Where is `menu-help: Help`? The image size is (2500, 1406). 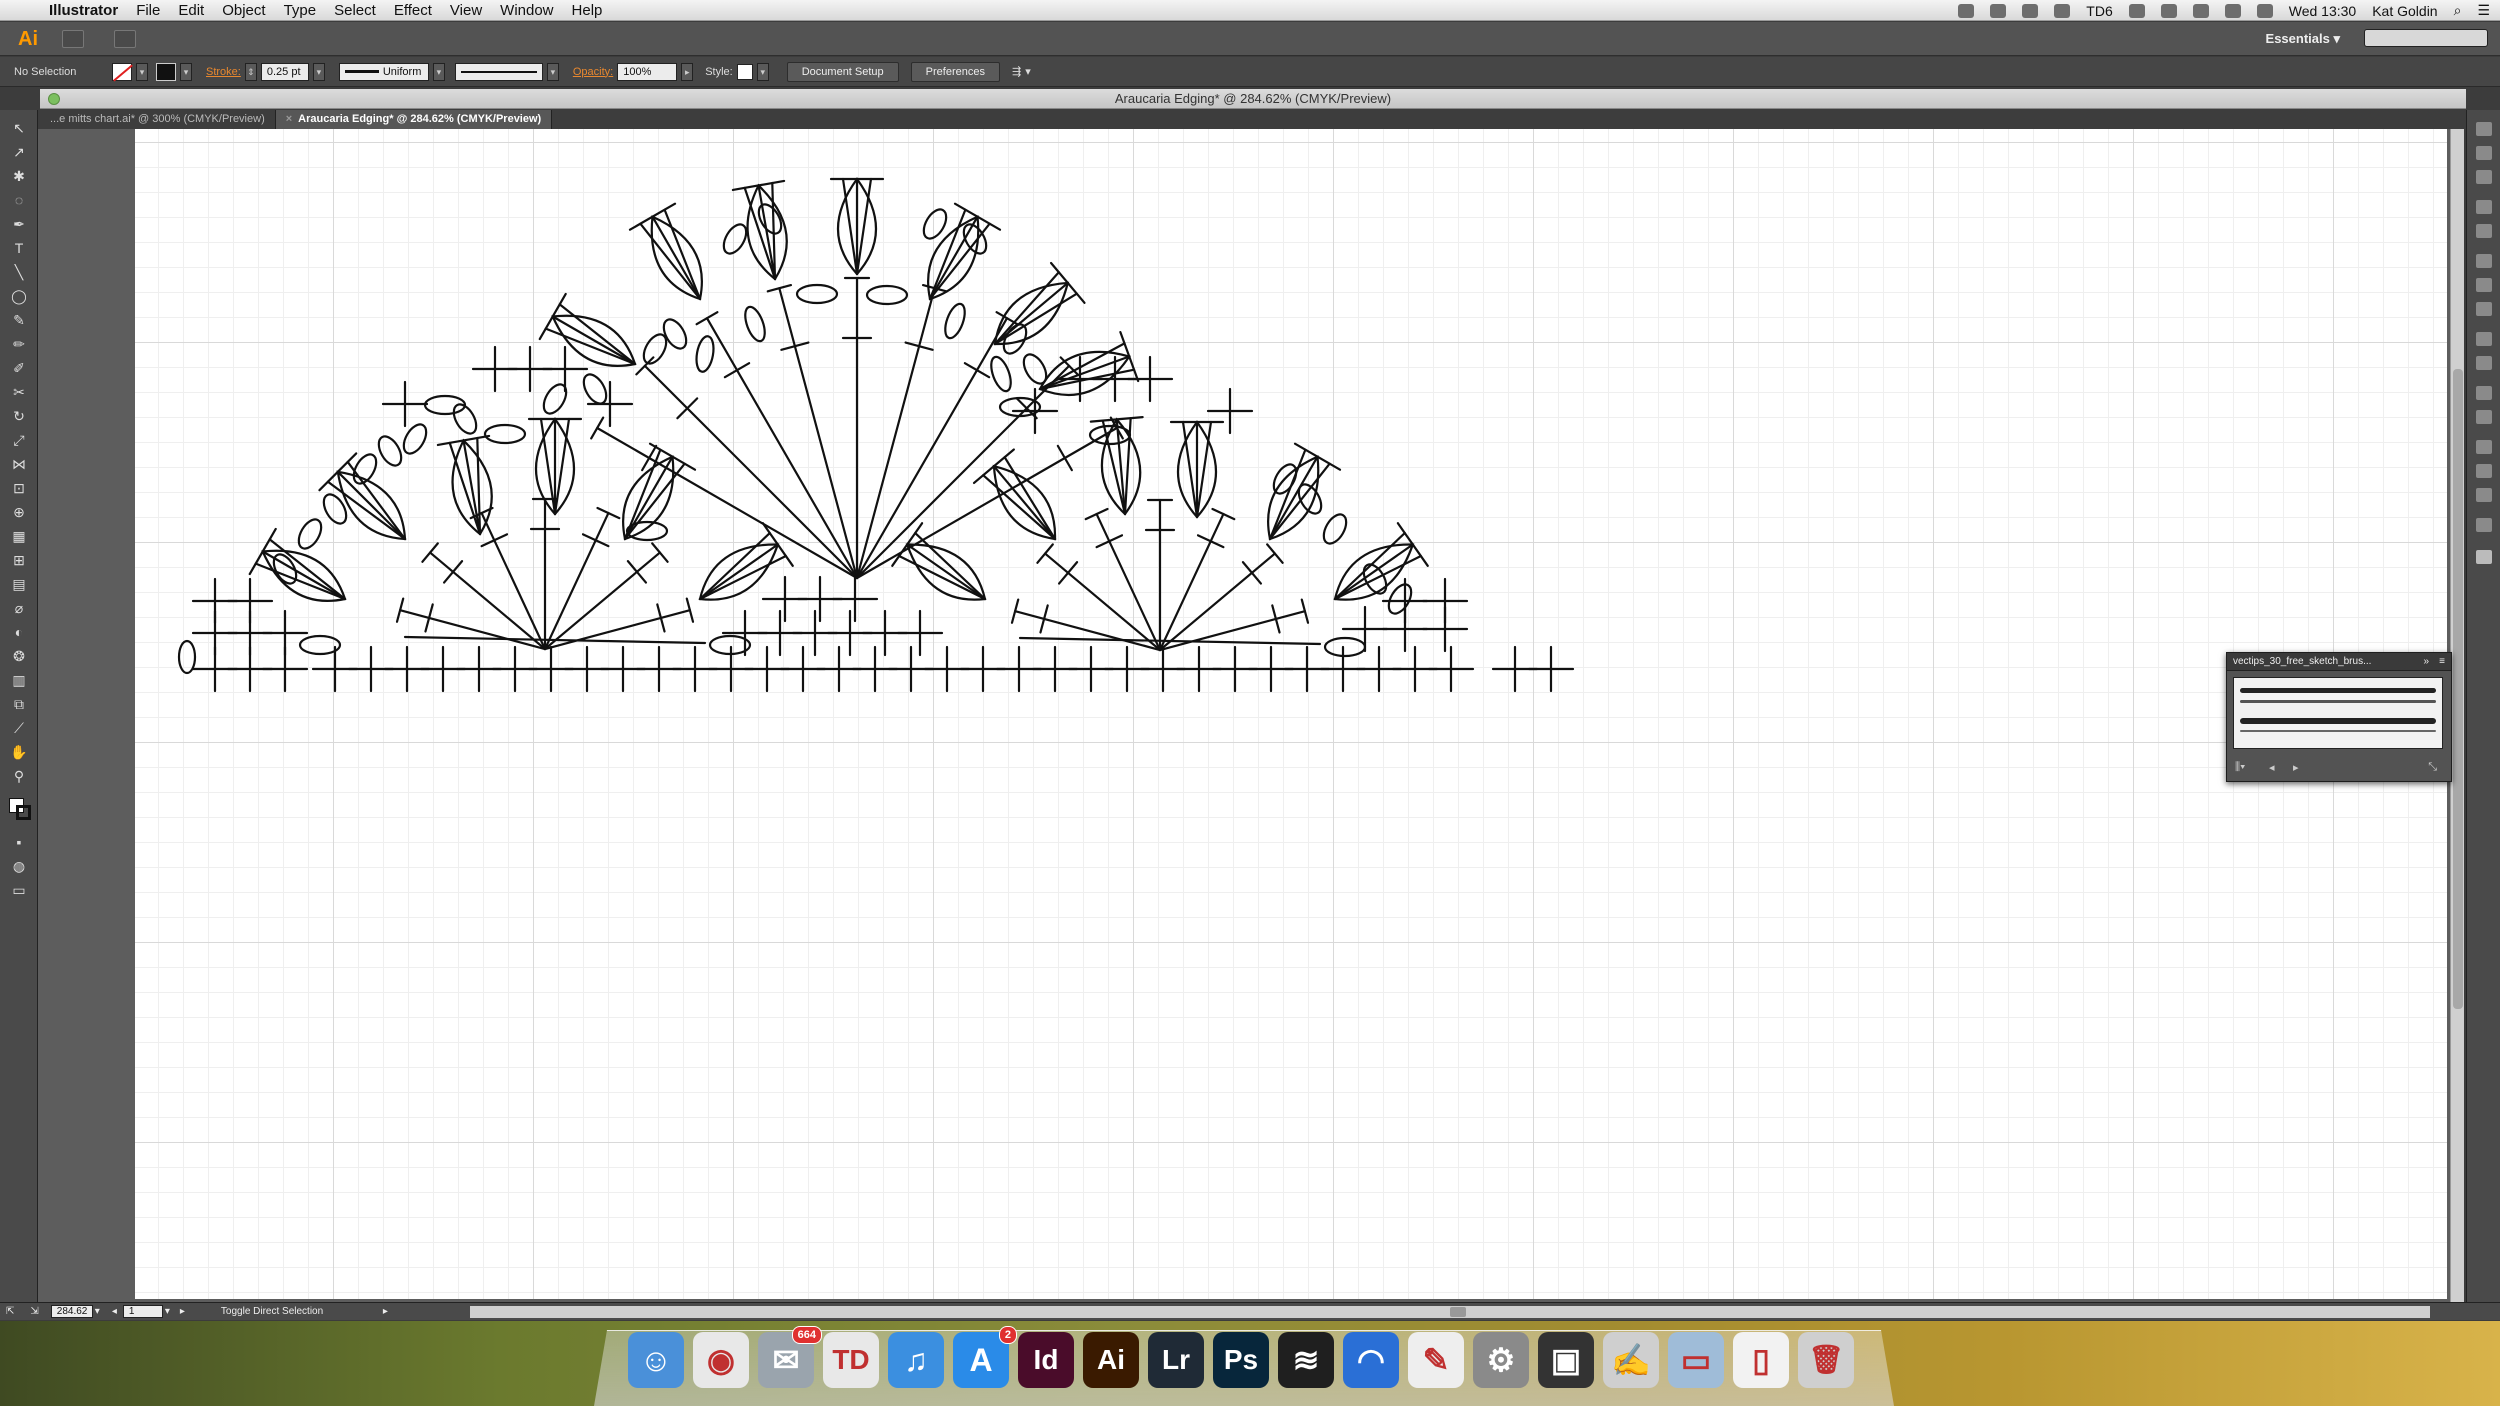 menu-help: Help is located at coordinates (587, 10).